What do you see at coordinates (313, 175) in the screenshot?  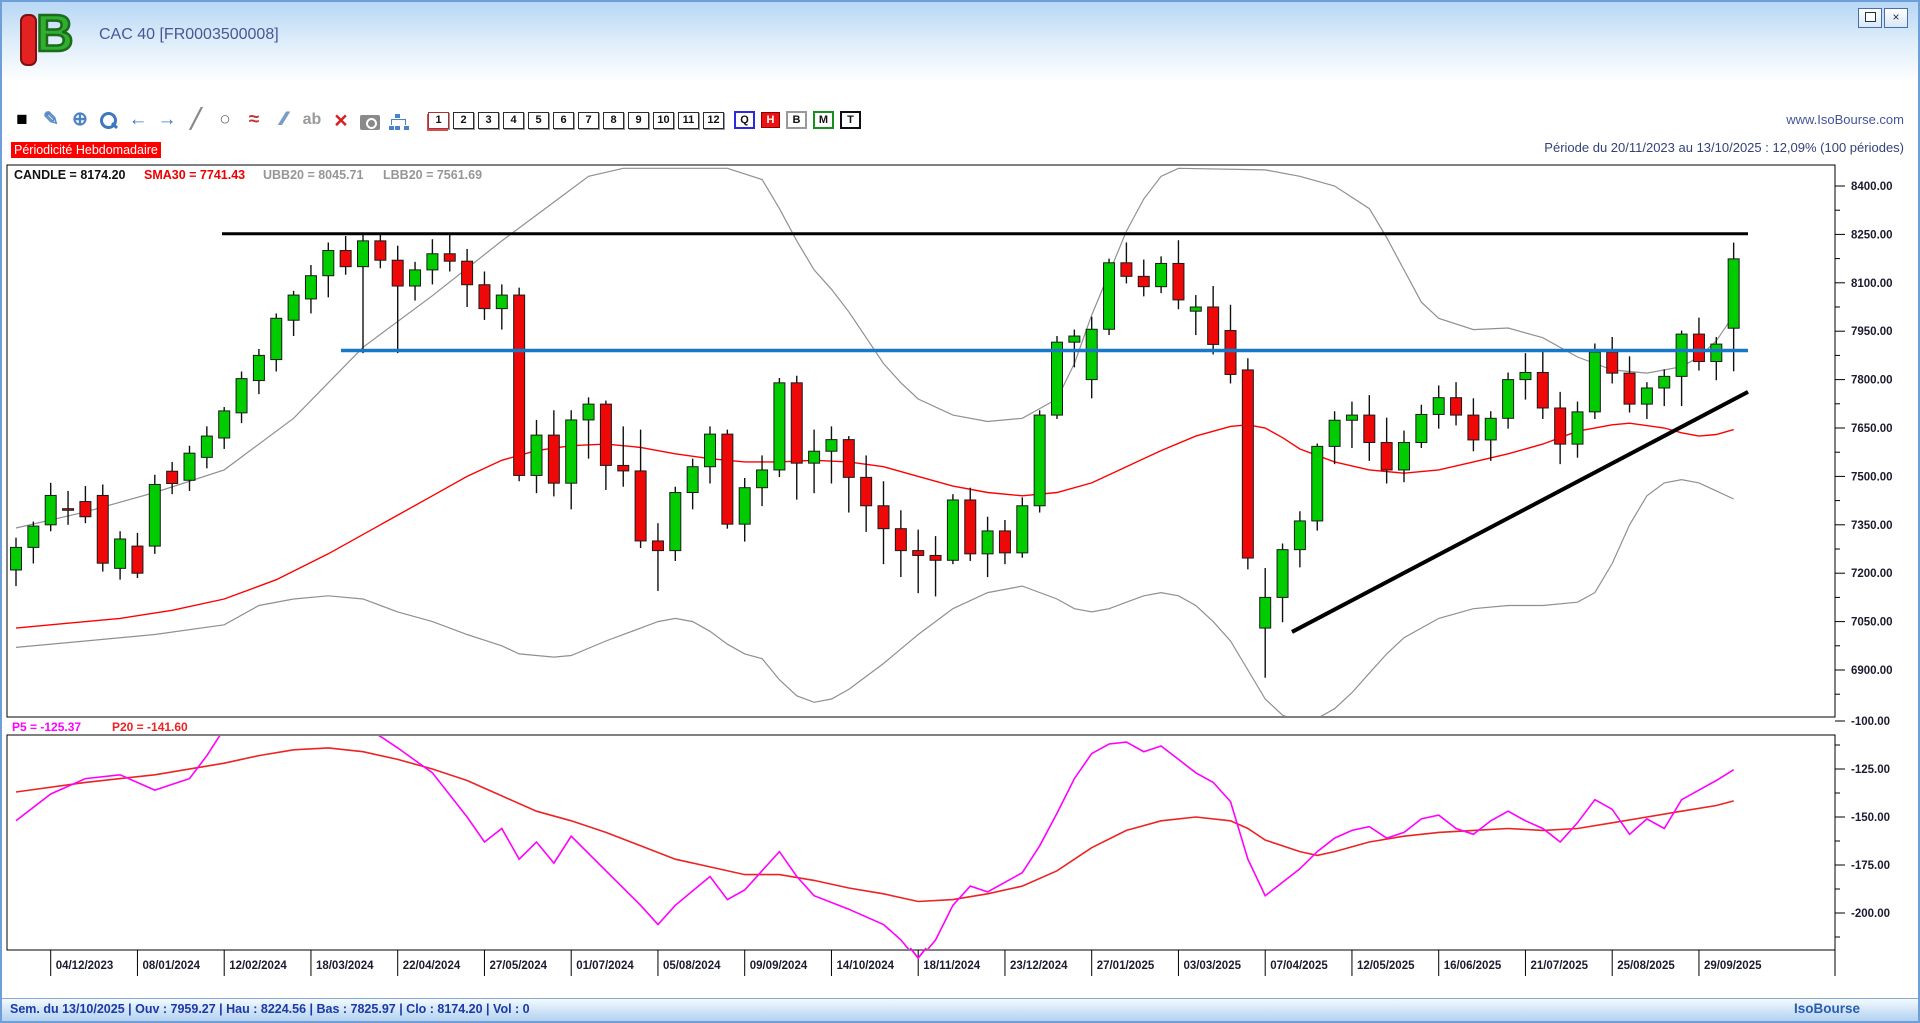 I see `legend-upper-band-value: UBB20 = 8045.71` at bounding box center [313, 175].